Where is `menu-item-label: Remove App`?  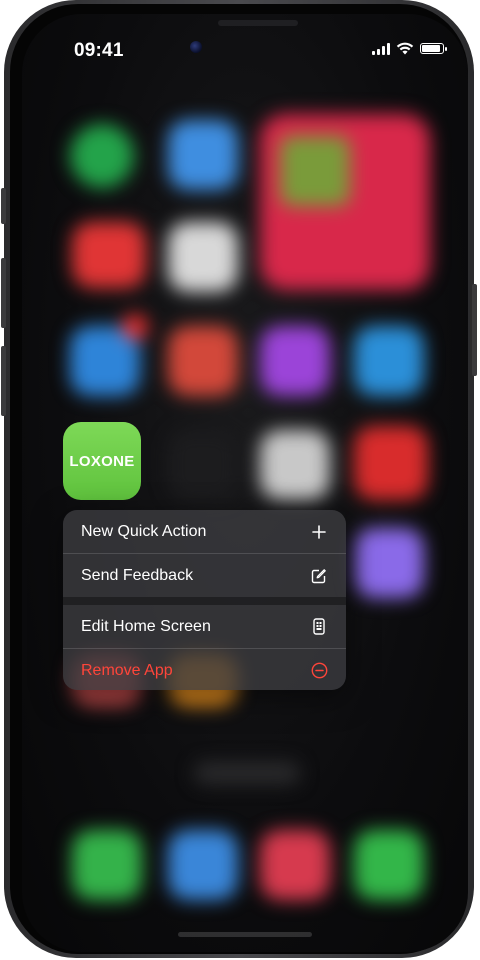 menu-item-label: Remove App is located at coordinates (127, 670).